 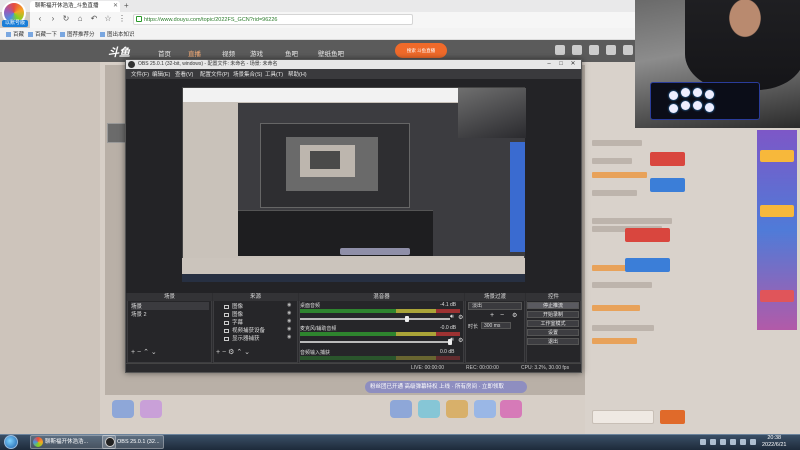 I want to click on message-icon, so click(x=594, y=50).